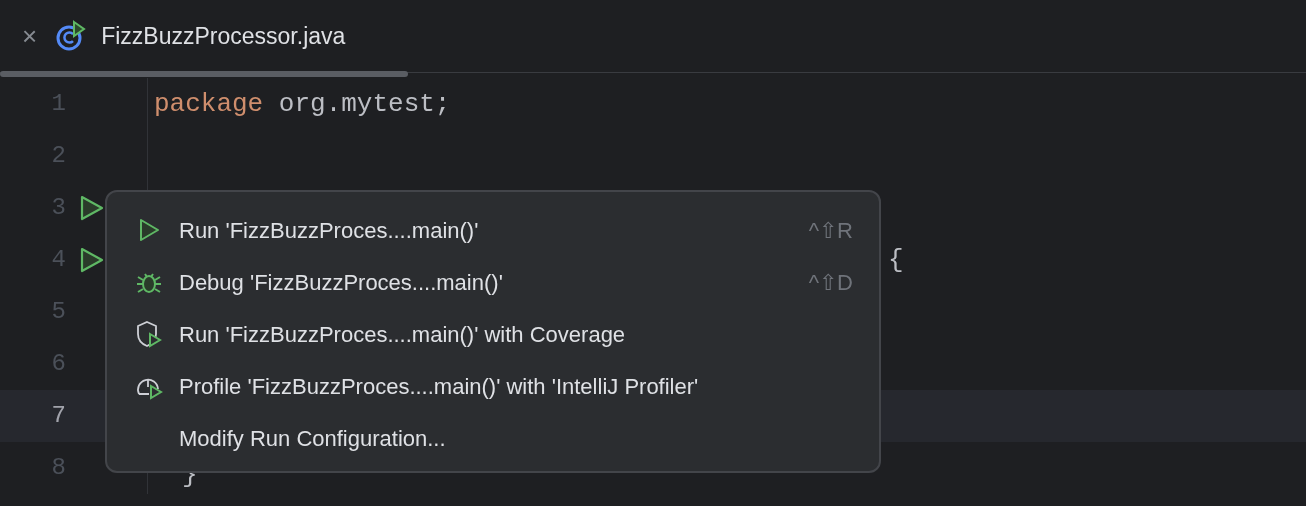 The image size is (1306, 506). Describe the element at coordinates (302, 104) in the screenshot. I see `code-line: package org.mytest;` at that location.